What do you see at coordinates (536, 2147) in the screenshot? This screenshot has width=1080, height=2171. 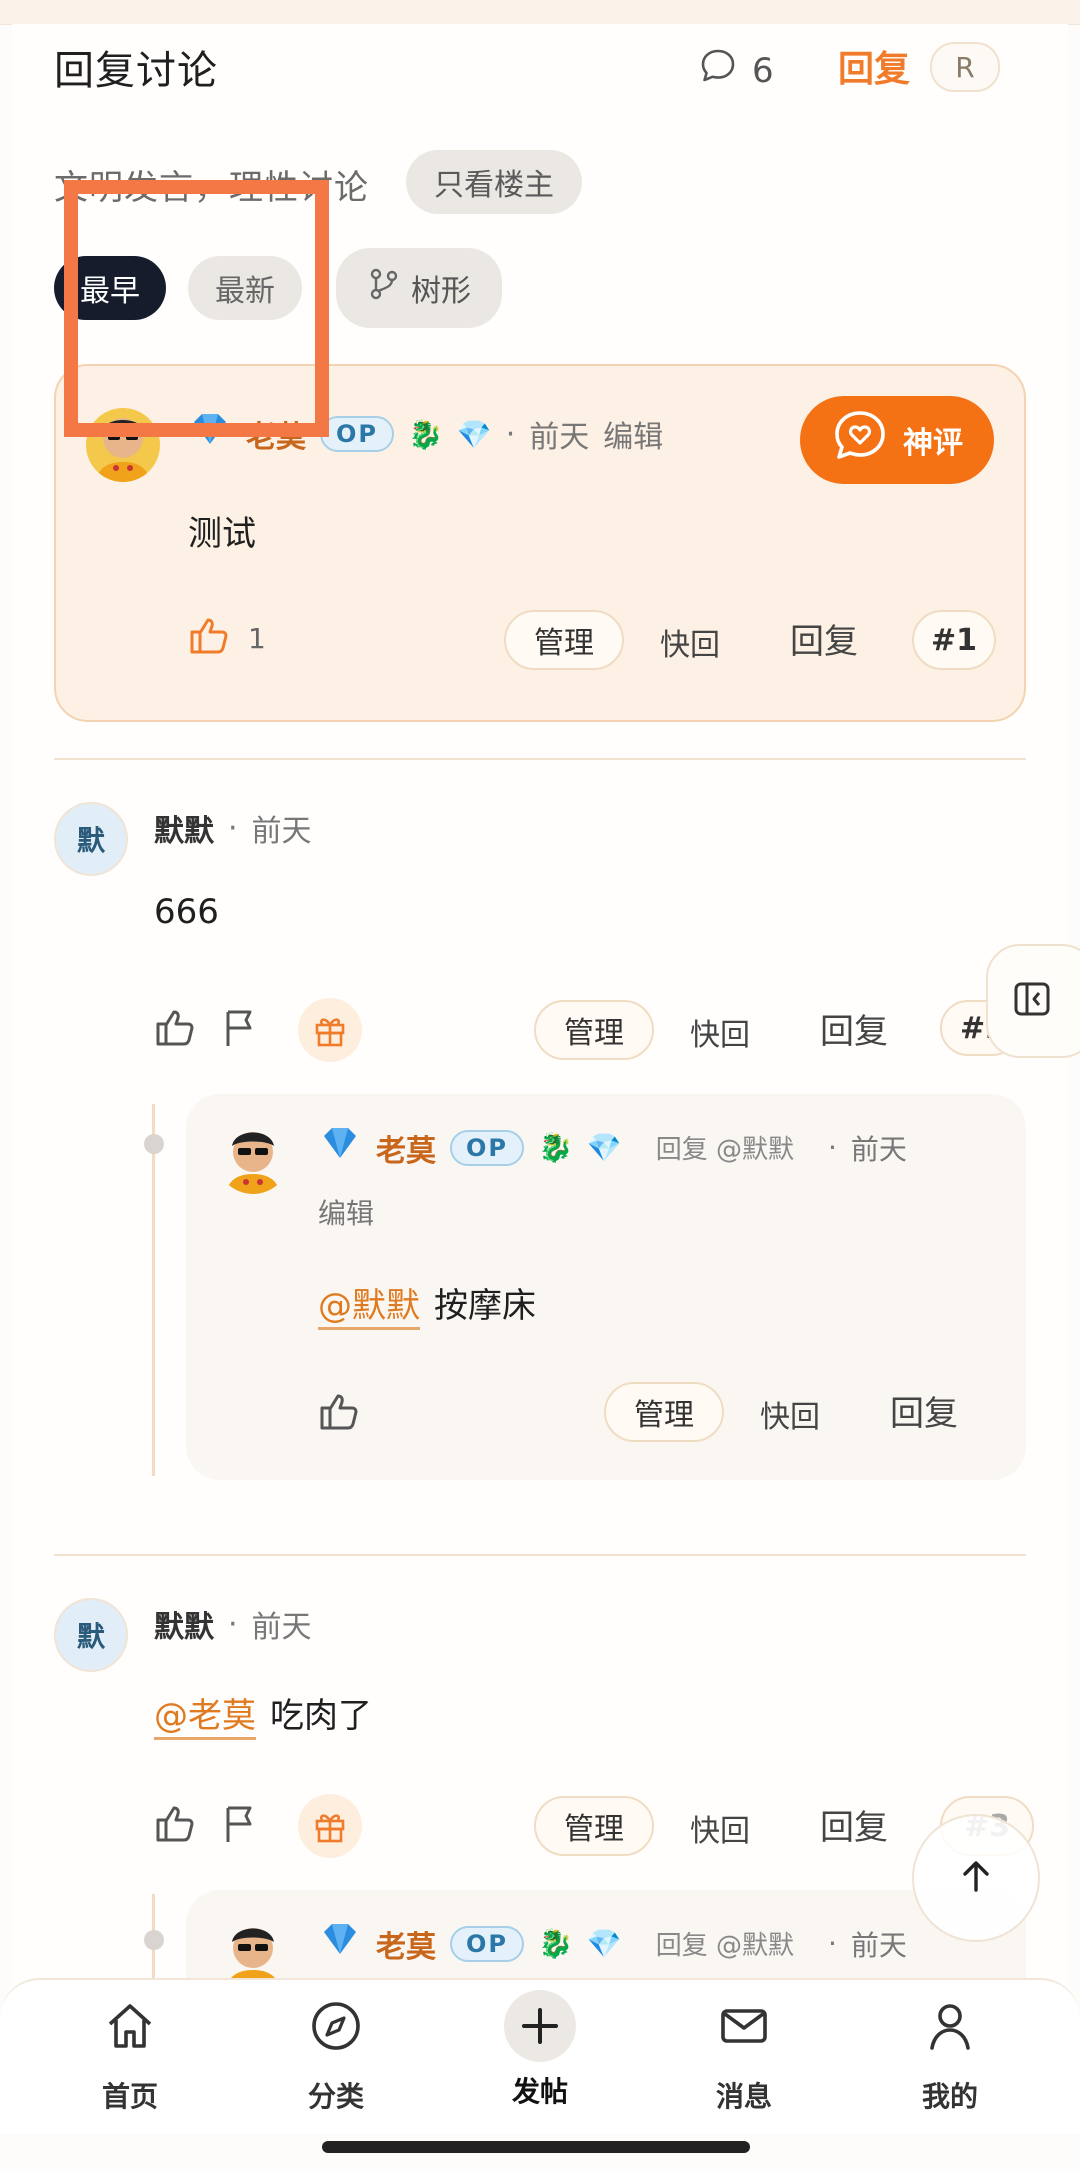 I see `home-indicator` at bounding box center [536, 2147].